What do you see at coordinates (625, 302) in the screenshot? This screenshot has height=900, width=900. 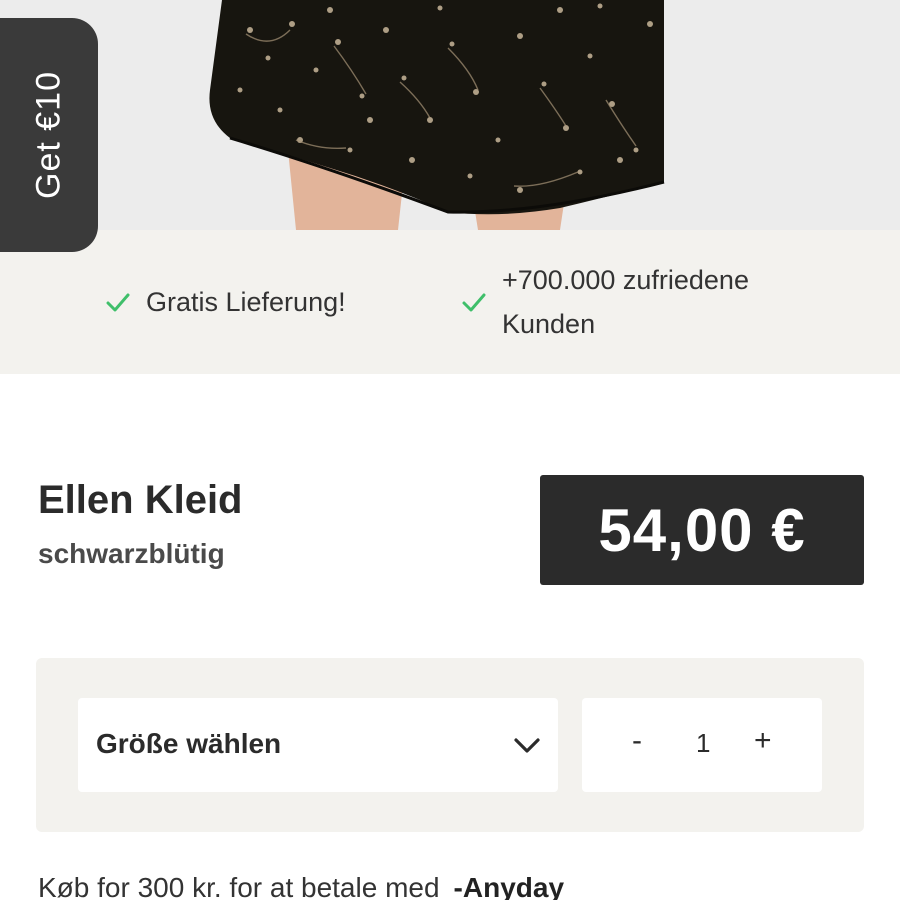 I see `usp-label: +700.000 zufriedene Kunden` at bounding box center [625, 302].